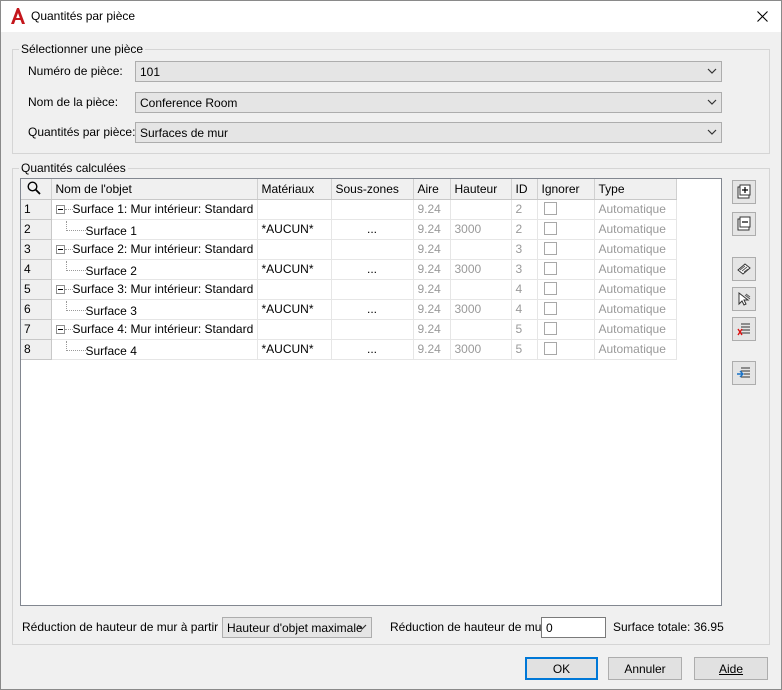 The height and width of the screenshot is (690, 782). I want to click on column-header: Nom de l'objet, so click(154, 189).